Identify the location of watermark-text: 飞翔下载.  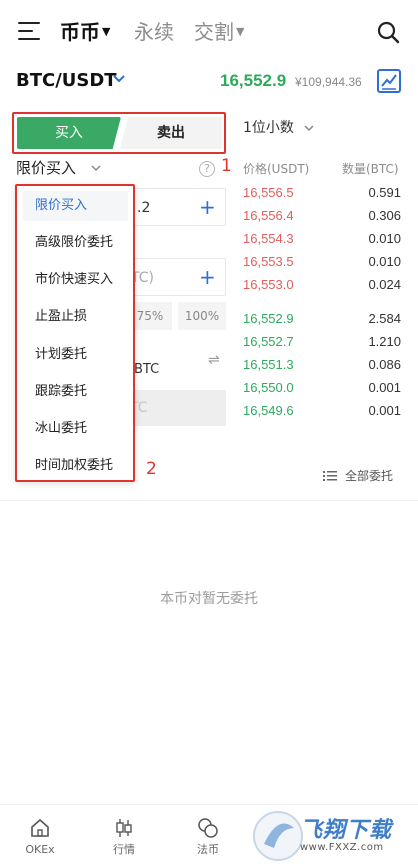
(346, 830).